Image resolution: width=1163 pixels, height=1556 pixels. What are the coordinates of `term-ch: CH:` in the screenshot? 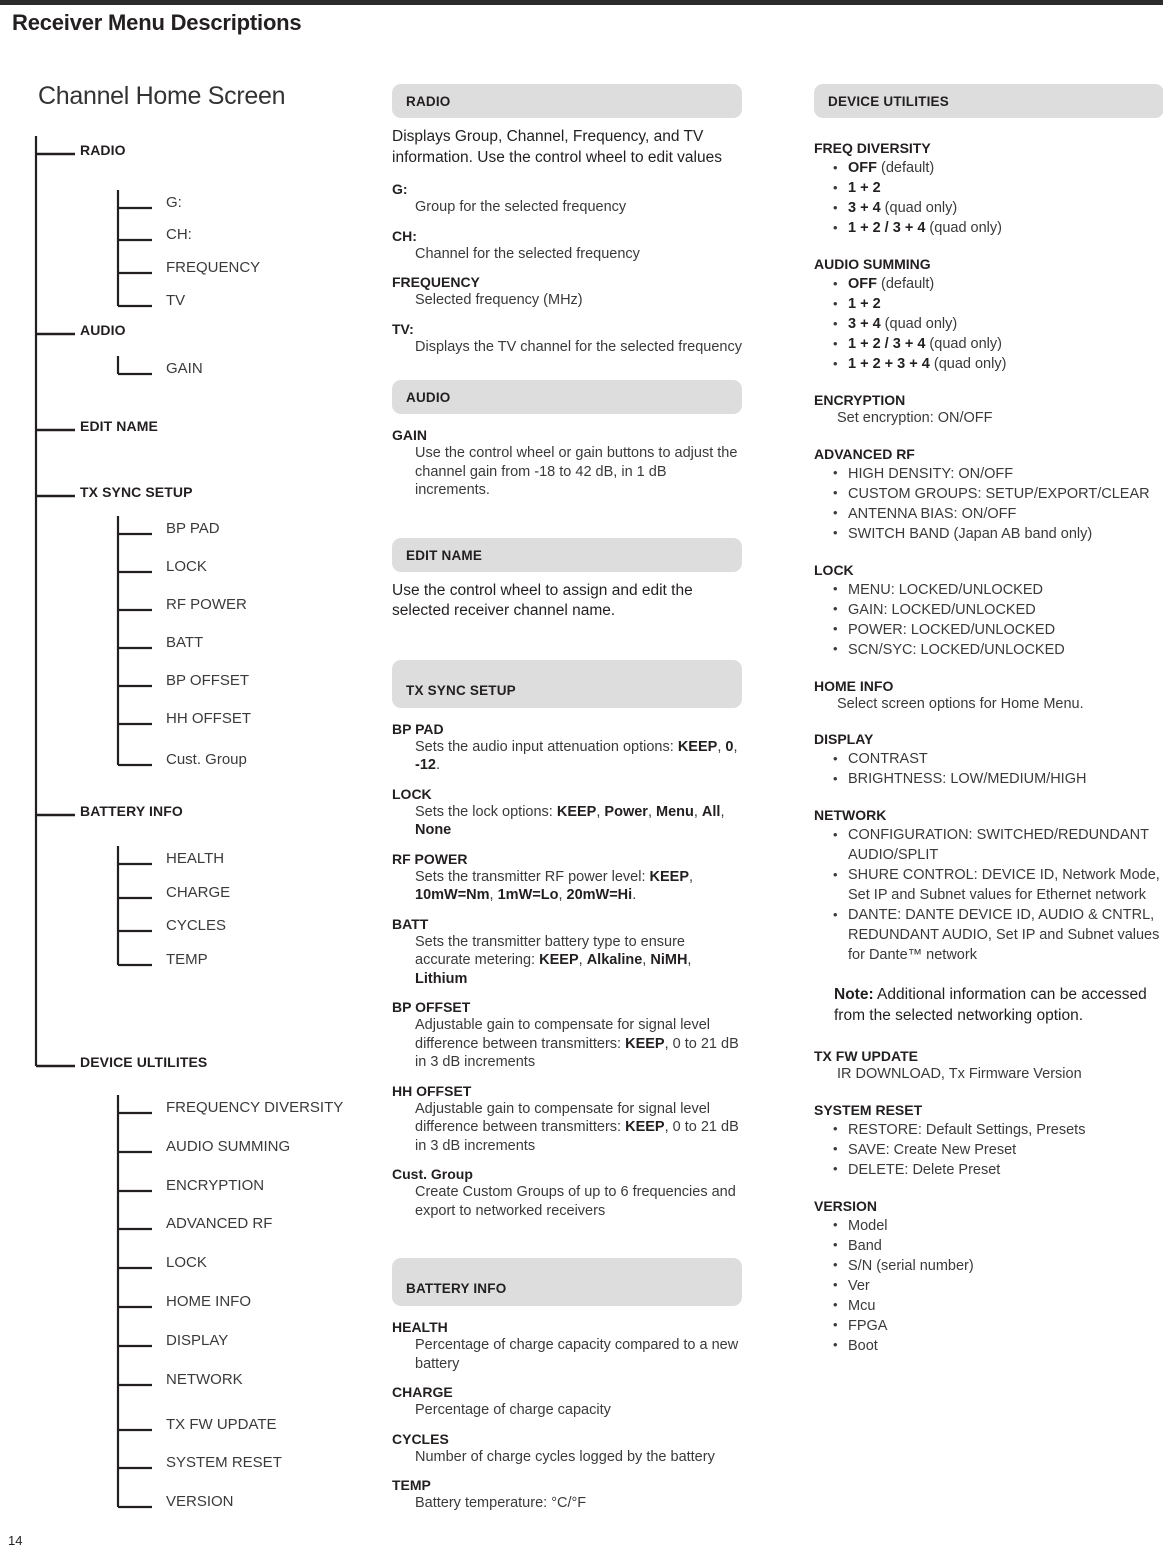 It's located at (404, 235).